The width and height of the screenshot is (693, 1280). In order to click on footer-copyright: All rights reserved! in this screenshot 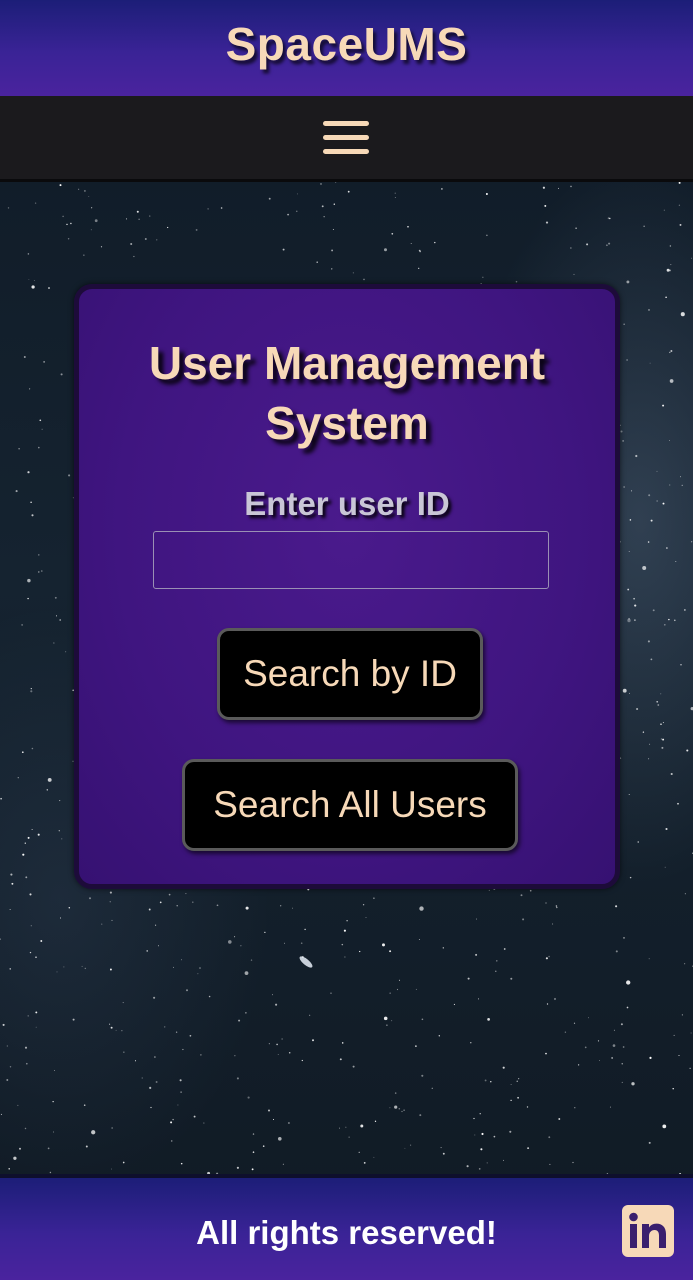, I will do `click(346, 1232)`.